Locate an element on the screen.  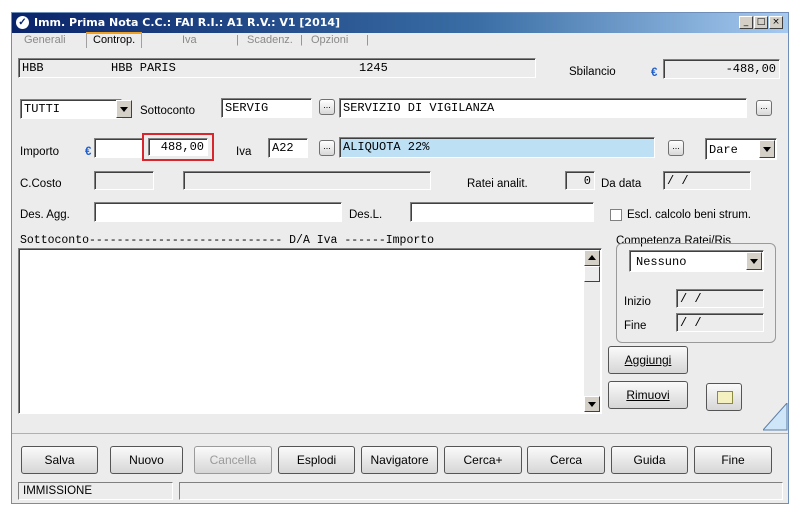
cerca-button: Cerca is located at coordinates (566, 460).